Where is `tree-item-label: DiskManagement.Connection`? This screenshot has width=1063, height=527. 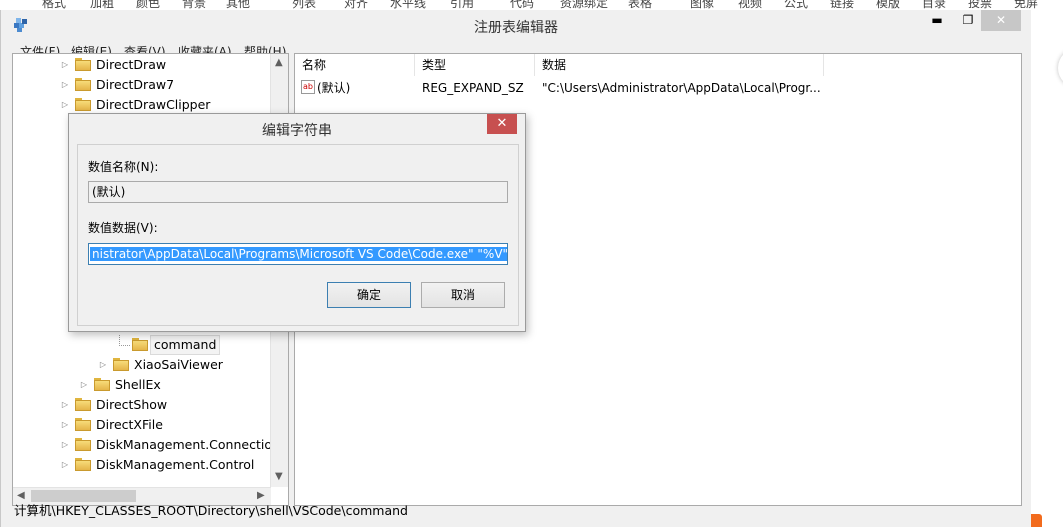
tree-item-label: DiskManagement.Connection is located at coordinates (188, 444).